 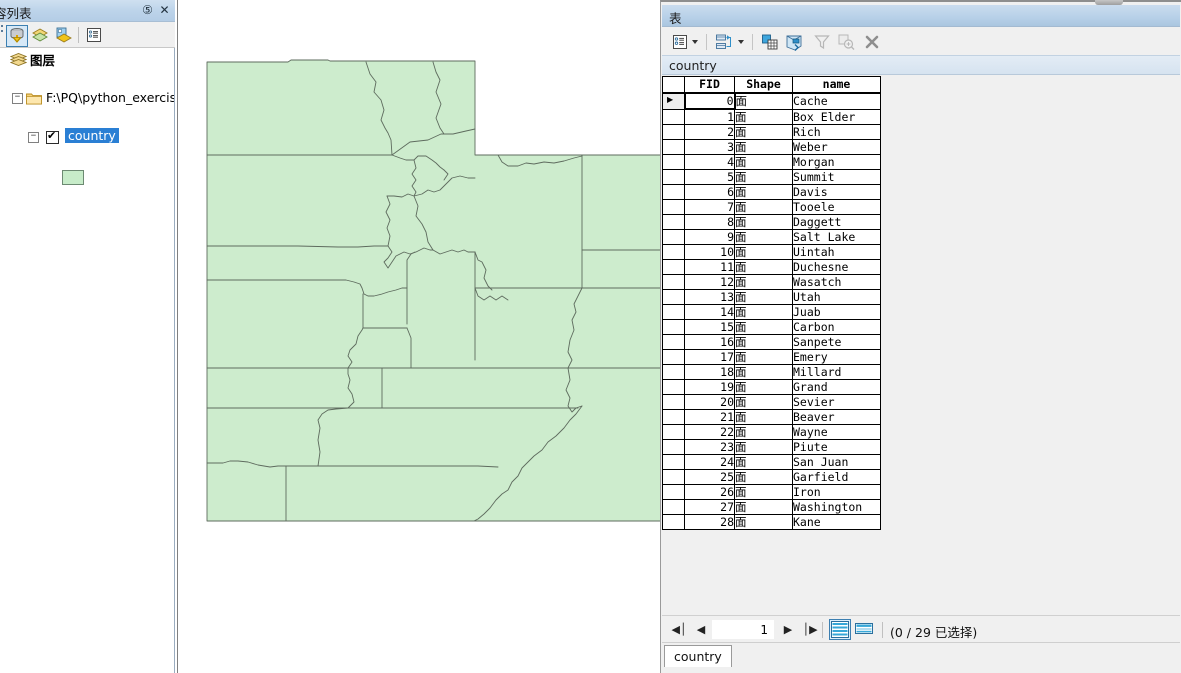 I want to click on table-row: 22 面 Wayne, so click(x=771, y=432).